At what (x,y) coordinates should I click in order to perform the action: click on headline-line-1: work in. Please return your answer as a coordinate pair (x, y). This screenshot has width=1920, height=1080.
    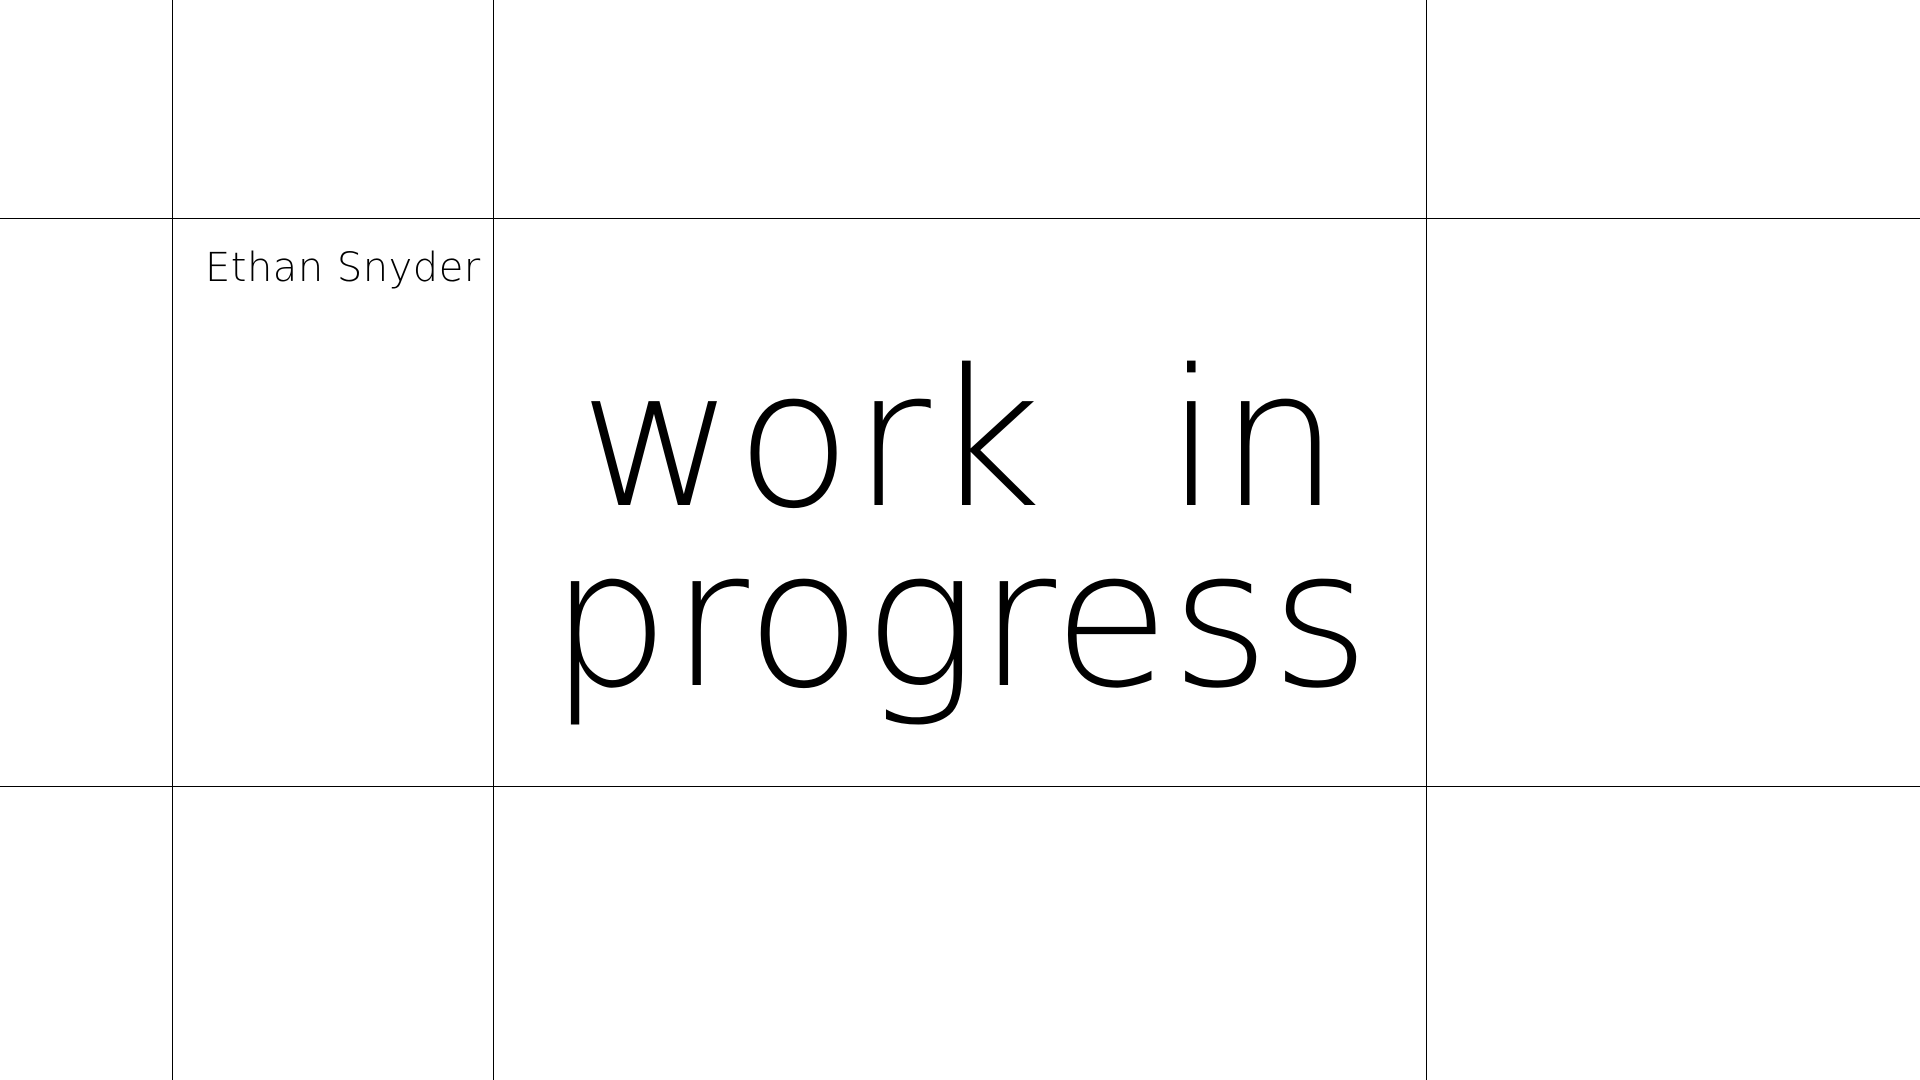
    Looking at the image, I should click on (960, 439).